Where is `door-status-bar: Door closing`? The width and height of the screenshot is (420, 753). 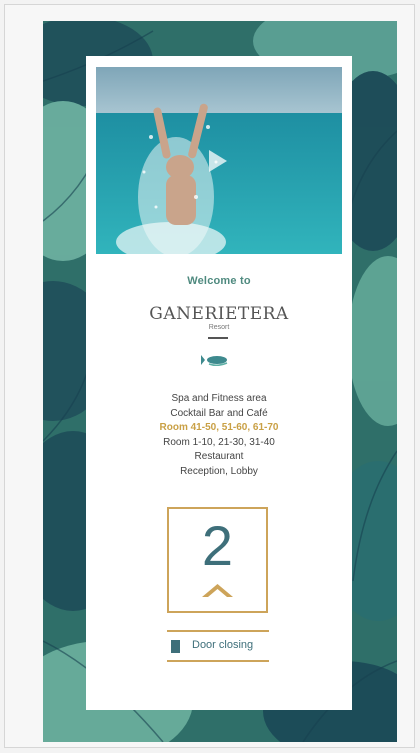 door-status-bar: Door closing is located at coordinates (218, 646).